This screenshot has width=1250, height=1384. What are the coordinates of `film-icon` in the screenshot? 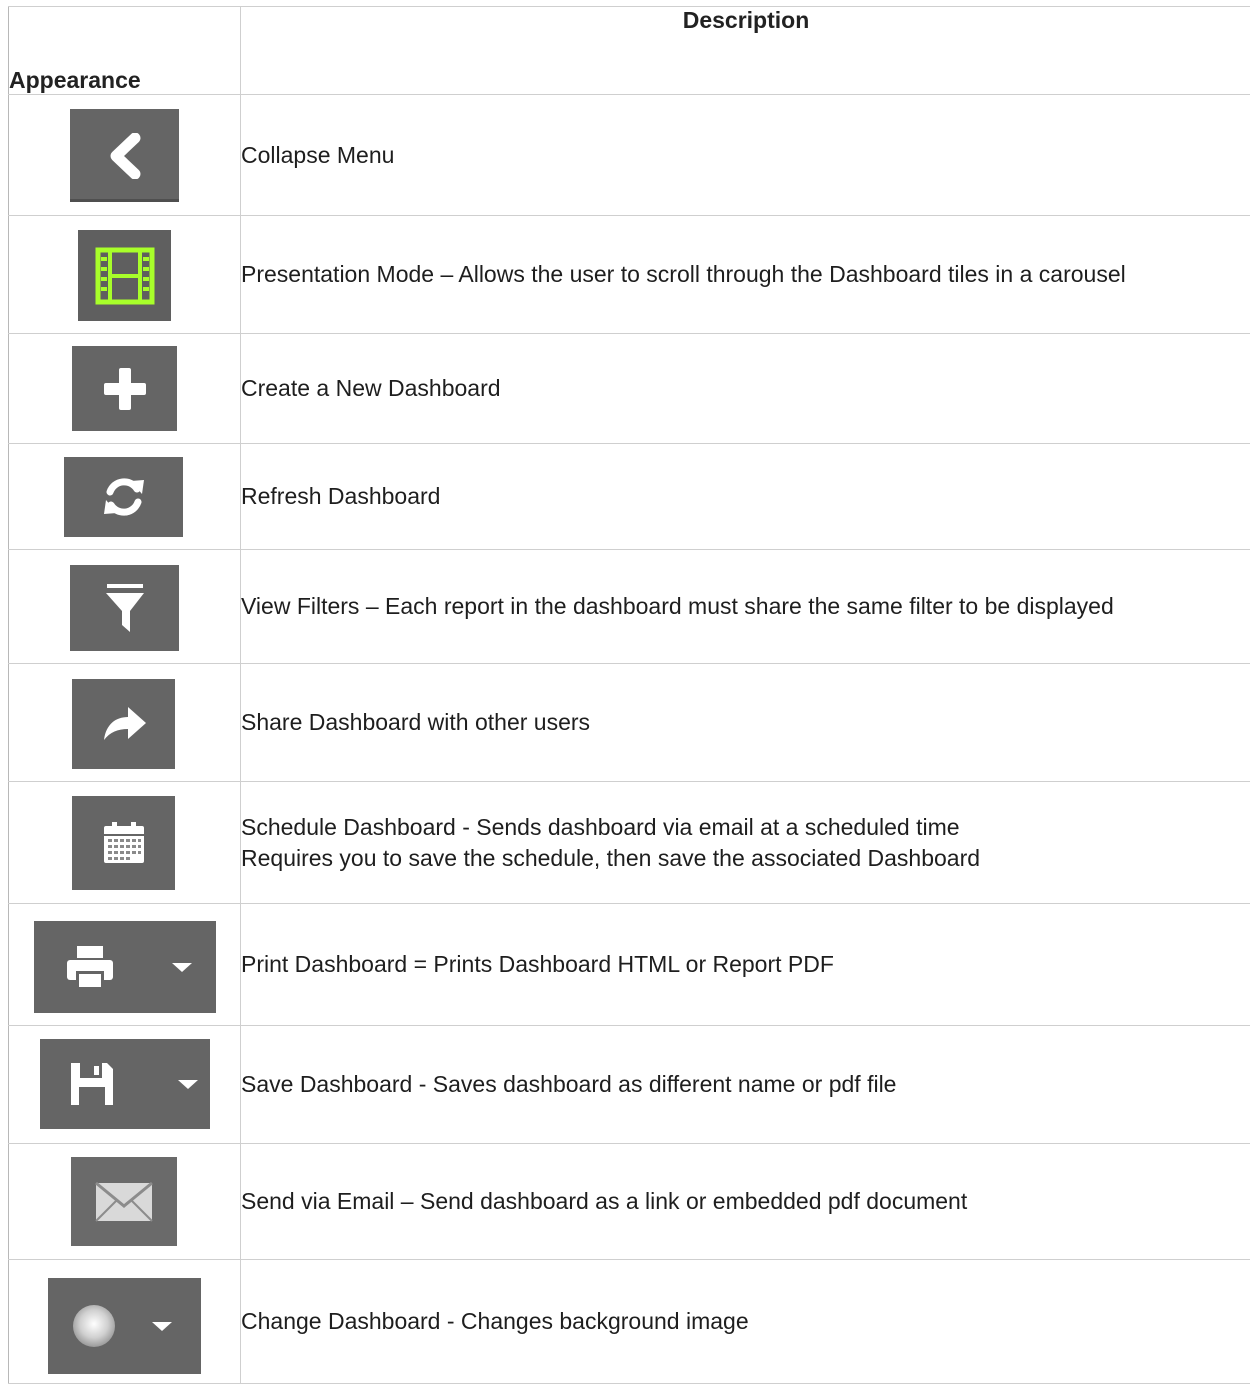 It's located at (125, 276).